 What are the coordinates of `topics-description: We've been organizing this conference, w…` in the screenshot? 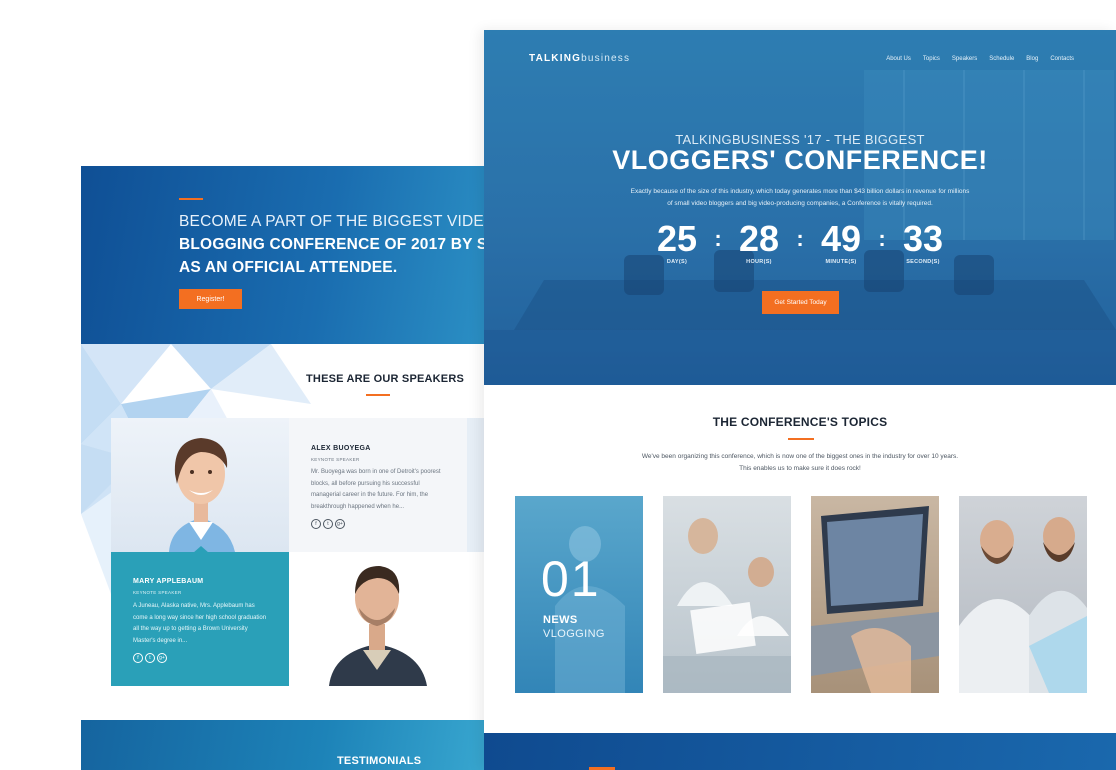 It's located at (800, 463).